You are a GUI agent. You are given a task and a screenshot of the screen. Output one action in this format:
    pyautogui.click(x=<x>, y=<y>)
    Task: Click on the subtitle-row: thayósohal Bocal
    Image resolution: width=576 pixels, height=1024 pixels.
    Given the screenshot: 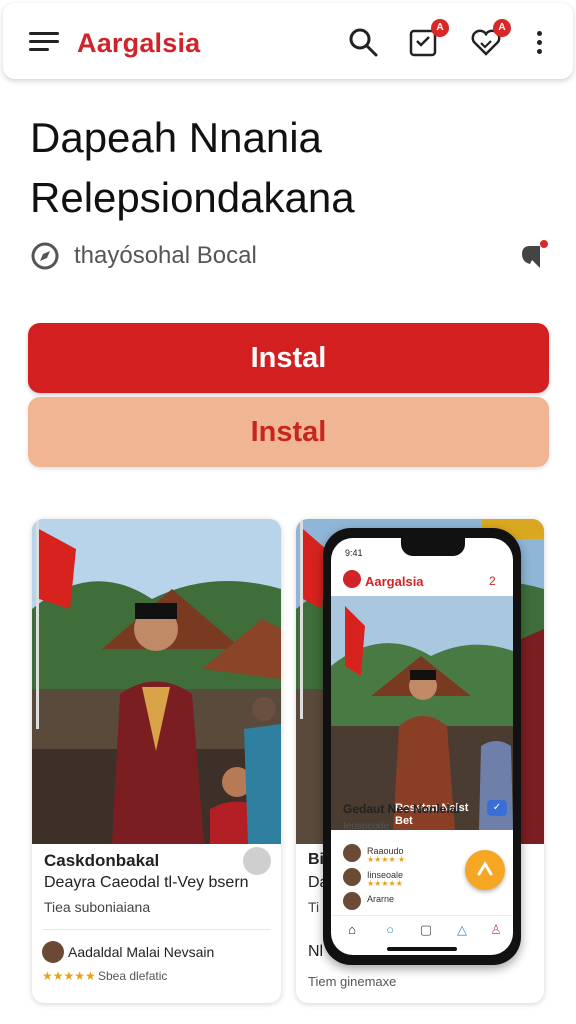 What is the action you would take?
    pyautogui.click(x=290, y=256)
    